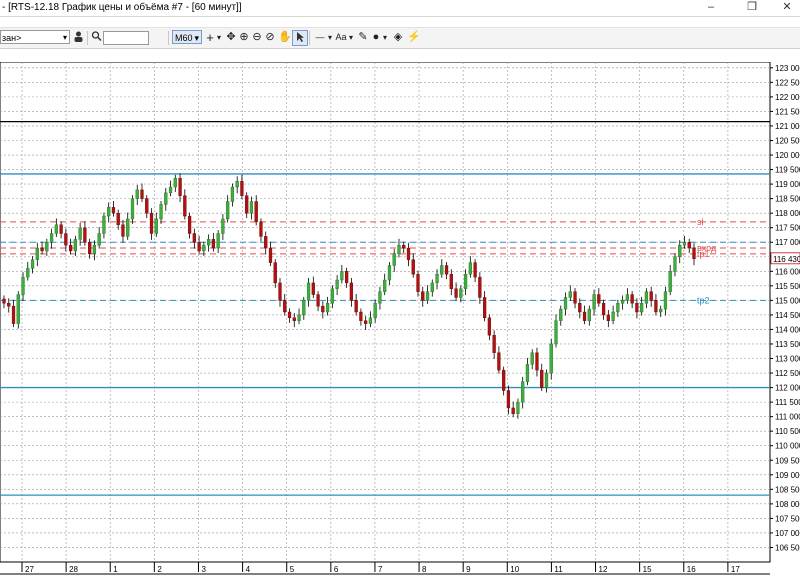 Image resolution: width=800 pixels, height=578 pixels. I want to click on x-tick-label: 11, so click(558, 569).